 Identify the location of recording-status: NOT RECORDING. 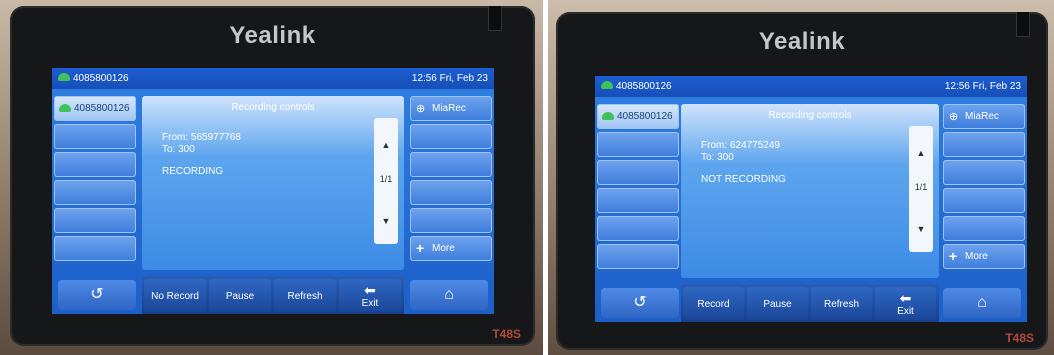
(743, 179).